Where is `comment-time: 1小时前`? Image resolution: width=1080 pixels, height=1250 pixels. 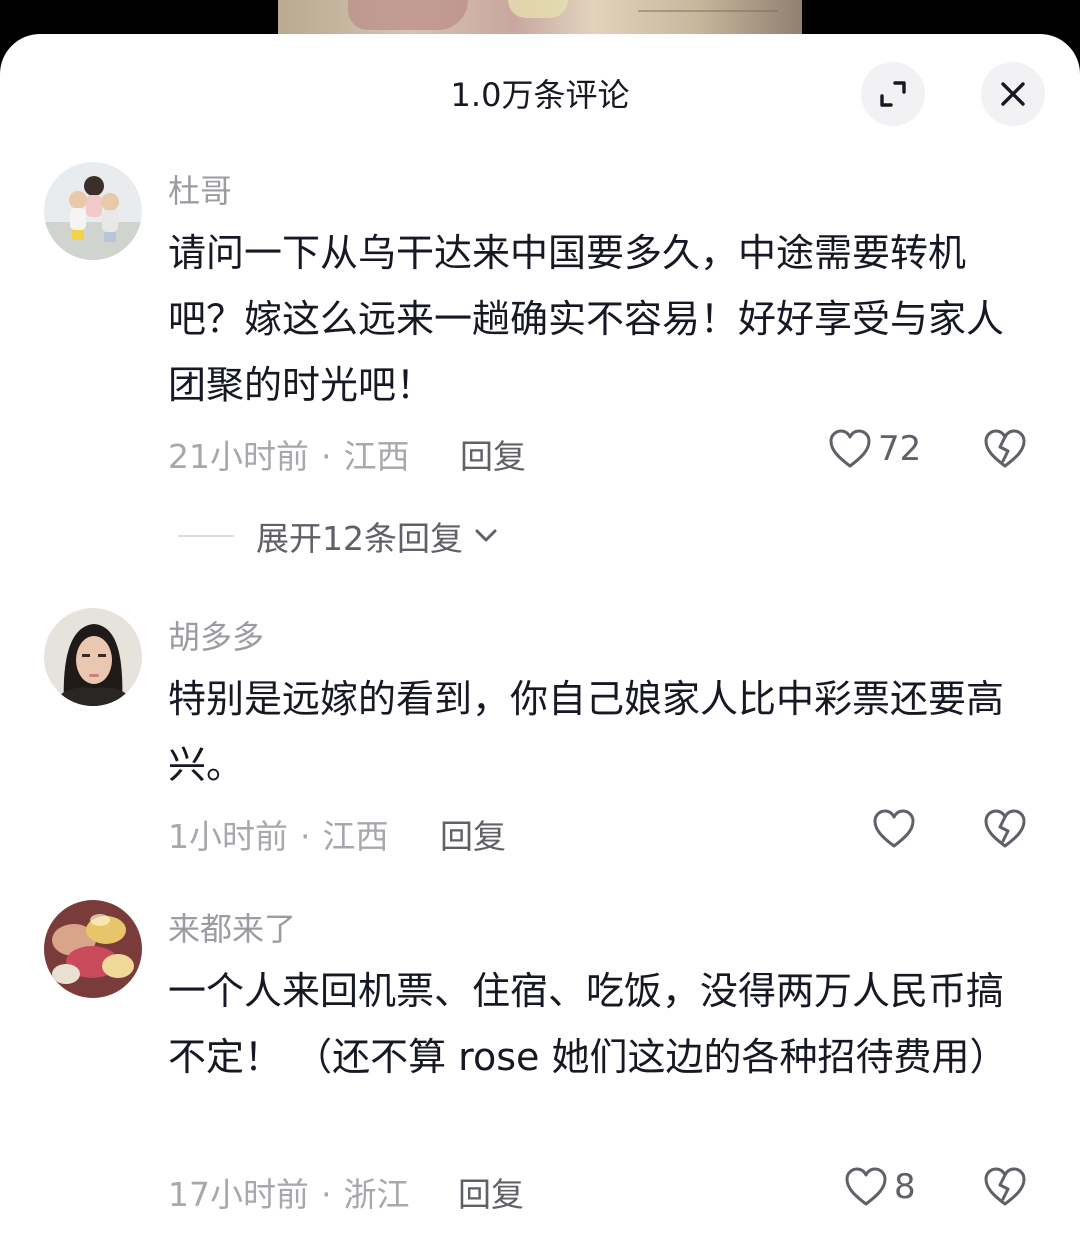 comment-time: 1小时前 is located at coordinates (228, 836).